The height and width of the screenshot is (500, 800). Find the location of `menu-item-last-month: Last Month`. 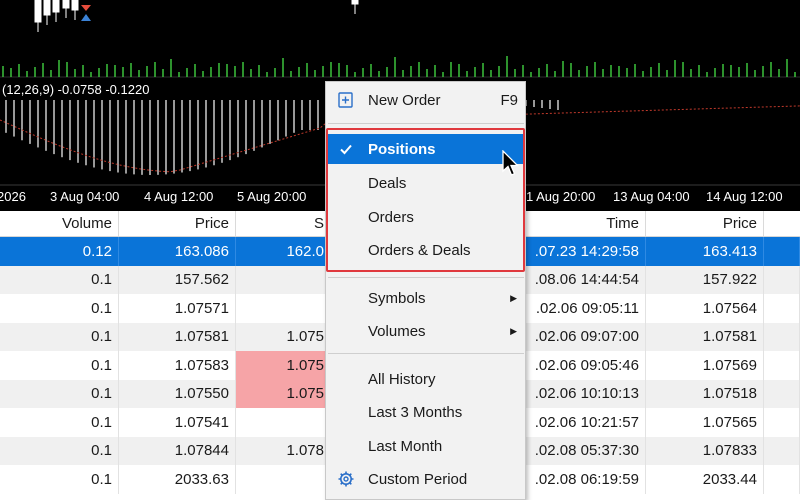

menu-item-last-month: Last Month is located at coordinates (425, 446).